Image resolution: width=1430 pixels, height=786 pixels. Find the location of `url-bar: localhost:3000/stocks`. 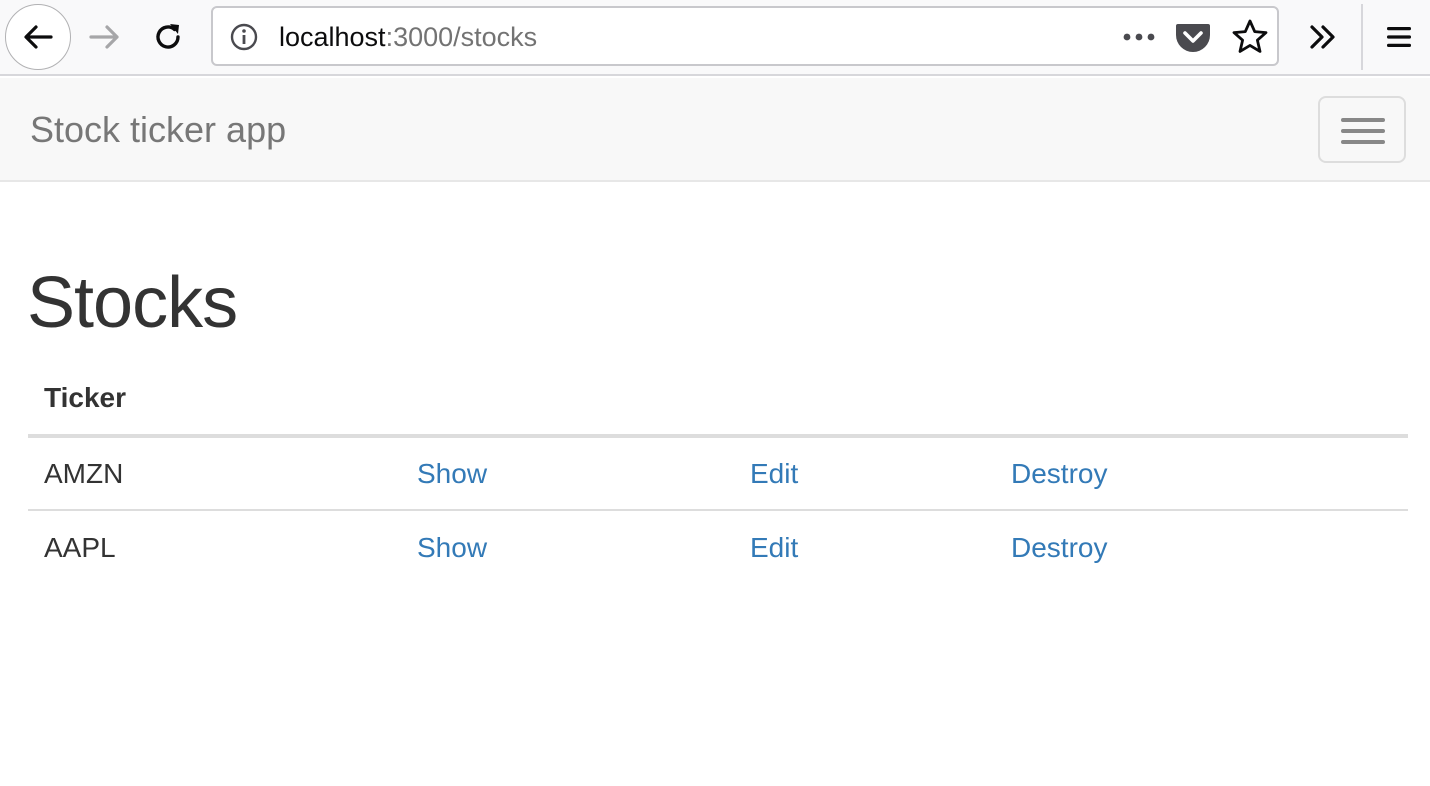

url-bar: localhost:3000/stocks is located at coordinates (745, 36).